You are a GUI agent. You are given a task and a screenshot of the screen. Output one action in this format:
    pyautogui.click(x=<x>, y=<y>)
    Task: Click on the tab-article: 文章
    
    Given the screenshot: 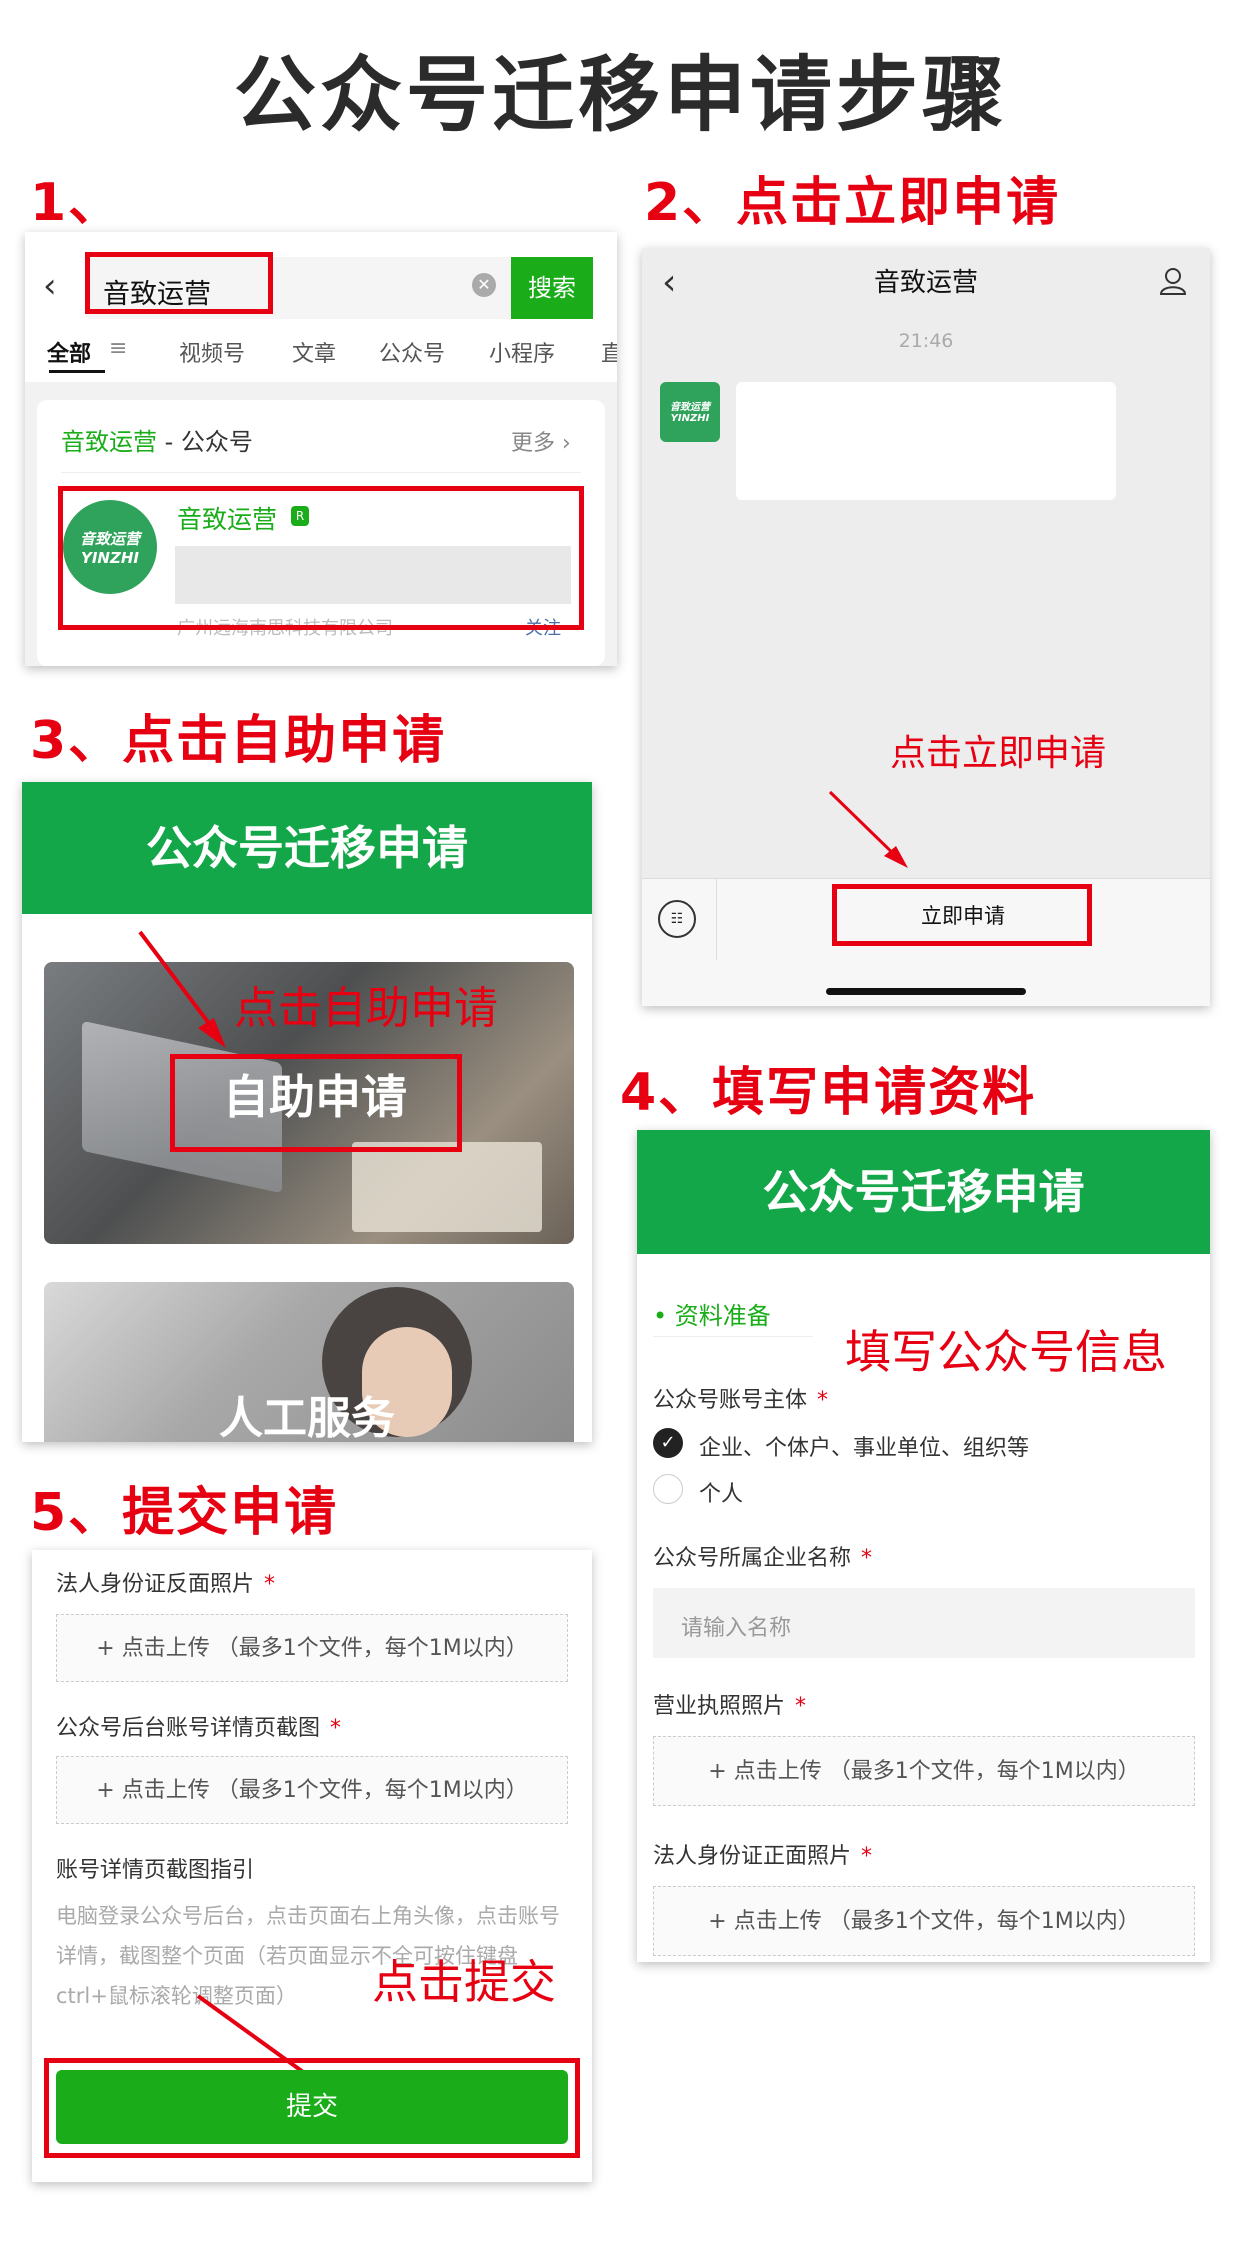 What is the action you would take?
    pyautogui.click(x=314, y=352)
    